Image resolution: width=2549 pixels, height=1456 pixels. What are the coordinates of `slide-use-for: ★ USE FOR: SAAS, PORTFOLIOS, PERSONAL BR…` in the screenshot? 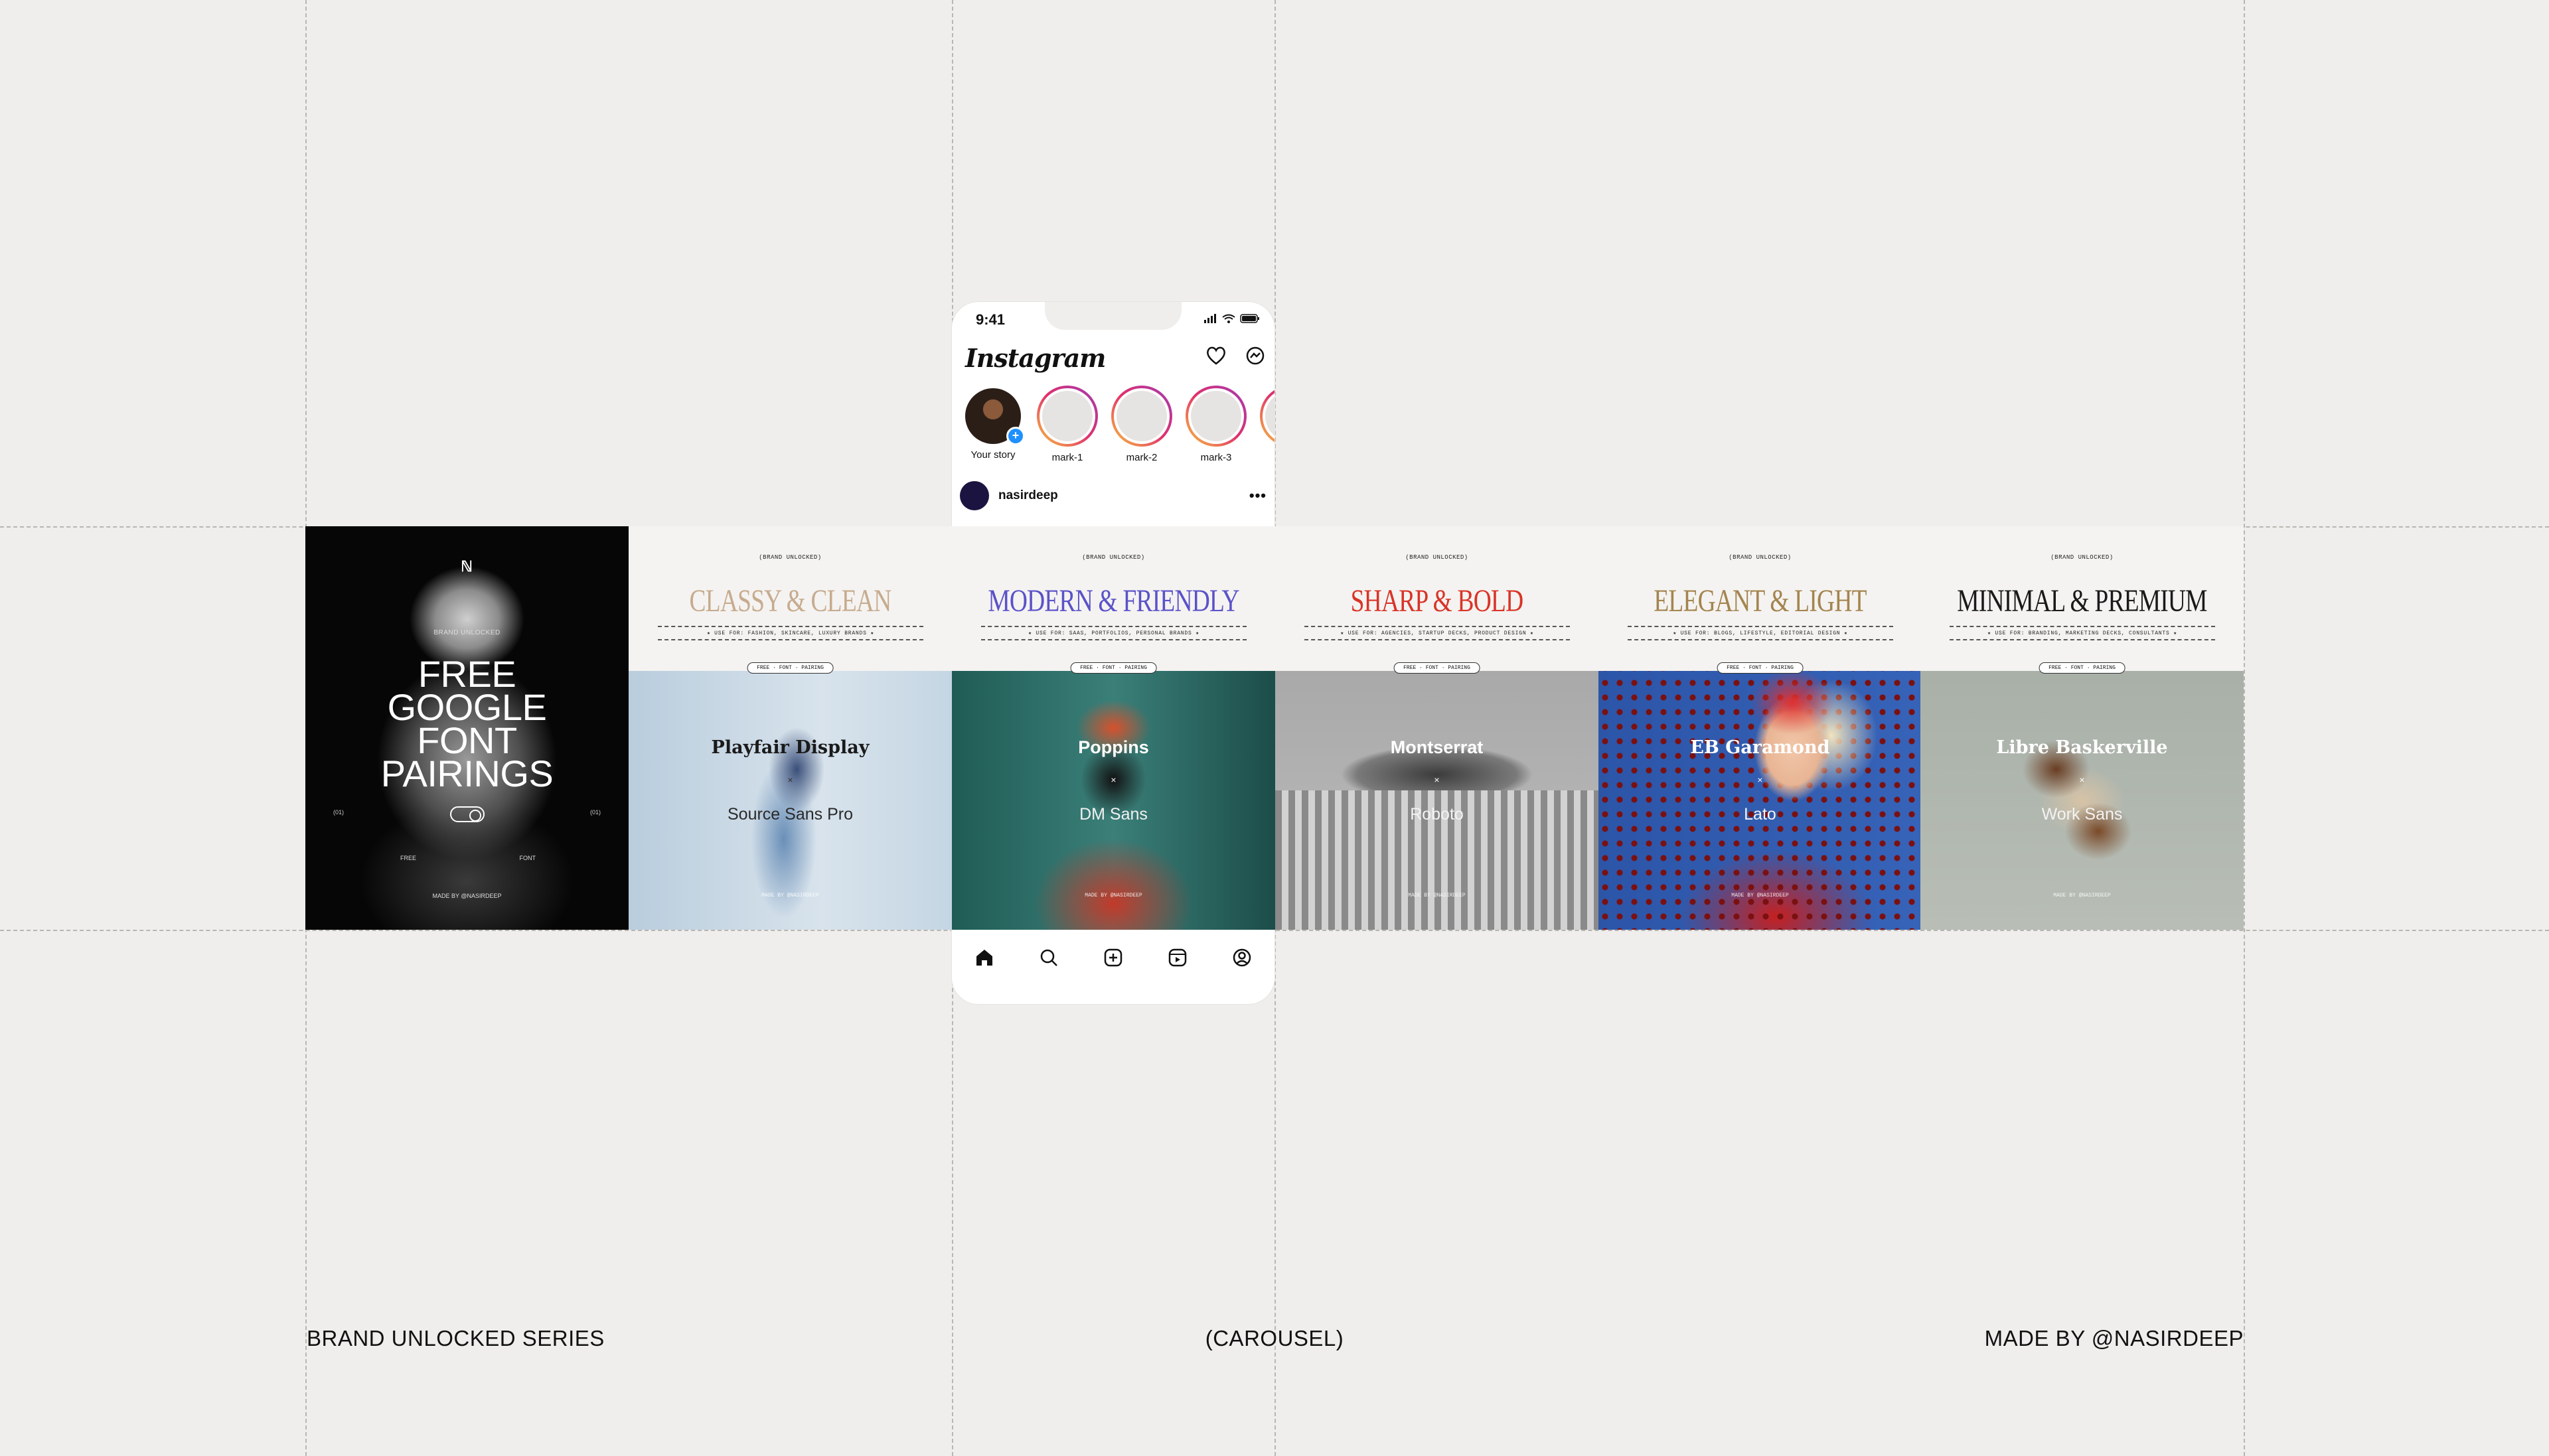 It's located at (1114, 633).